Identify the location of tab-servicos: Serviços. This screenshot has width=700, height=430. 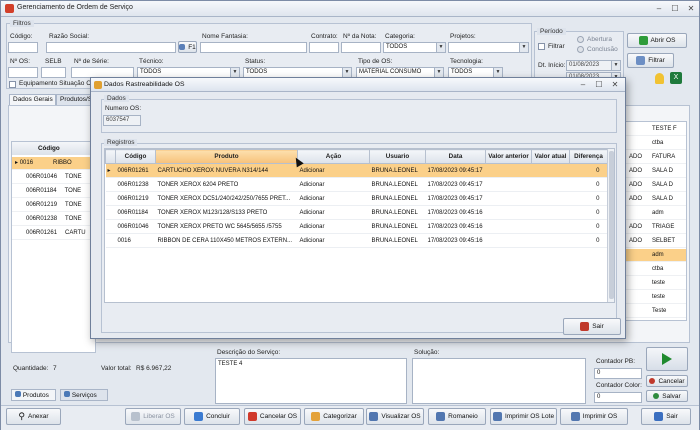
(84, 395).